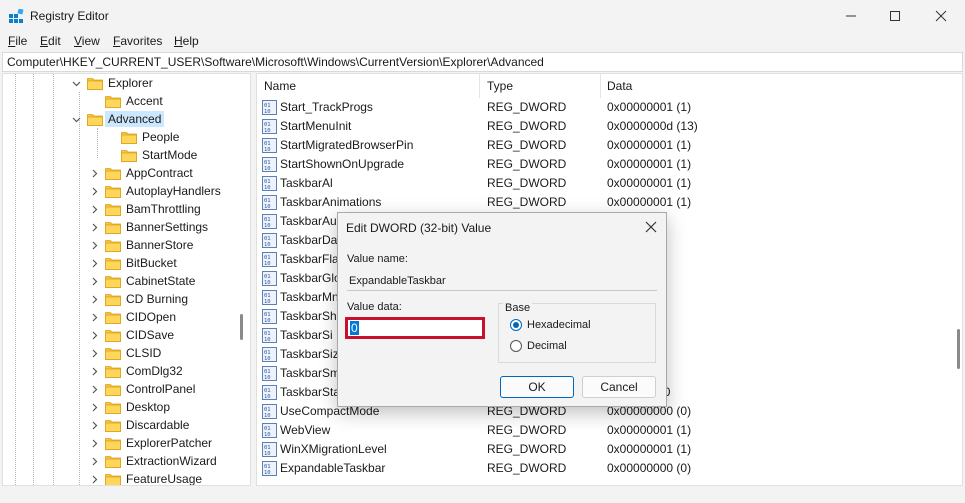 This screenshot has height=503, width=965. What do you see at coordinates (145, 477) in the screenshot?
I see `tree-item: FeatureUsage` at bounding box center [145, 477].